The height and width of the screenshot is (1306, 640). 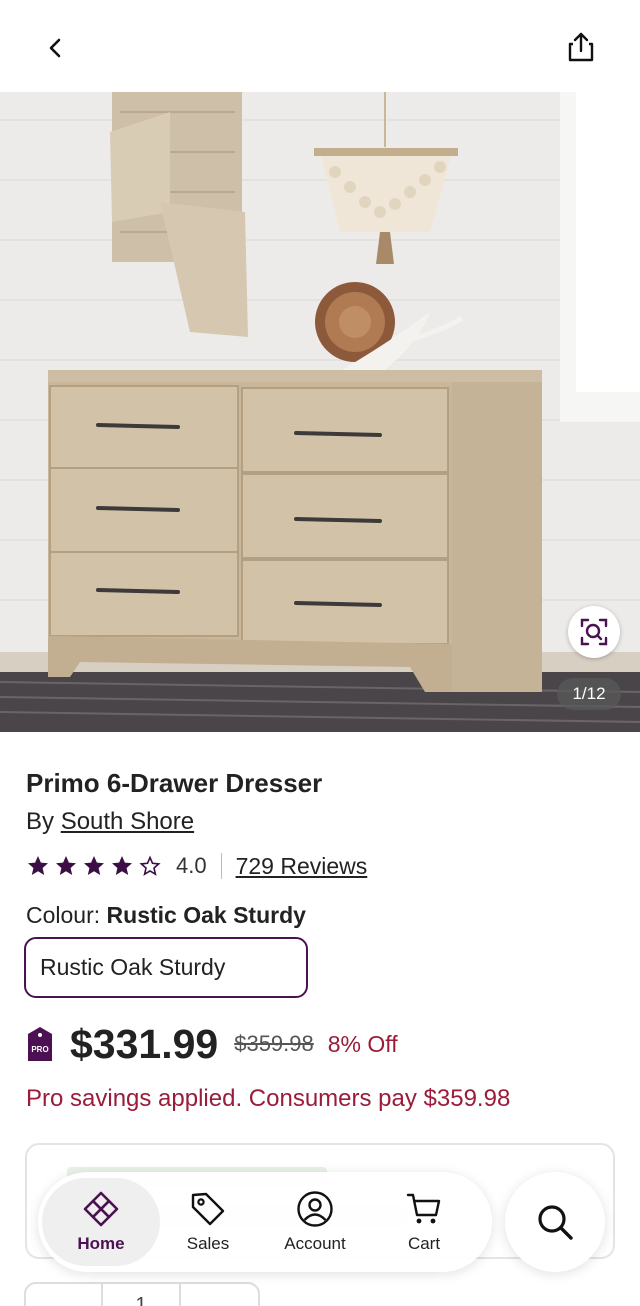 I want to click on colour-option-selected: Rustic Oak Sturdy, so click(x=166, y=967).